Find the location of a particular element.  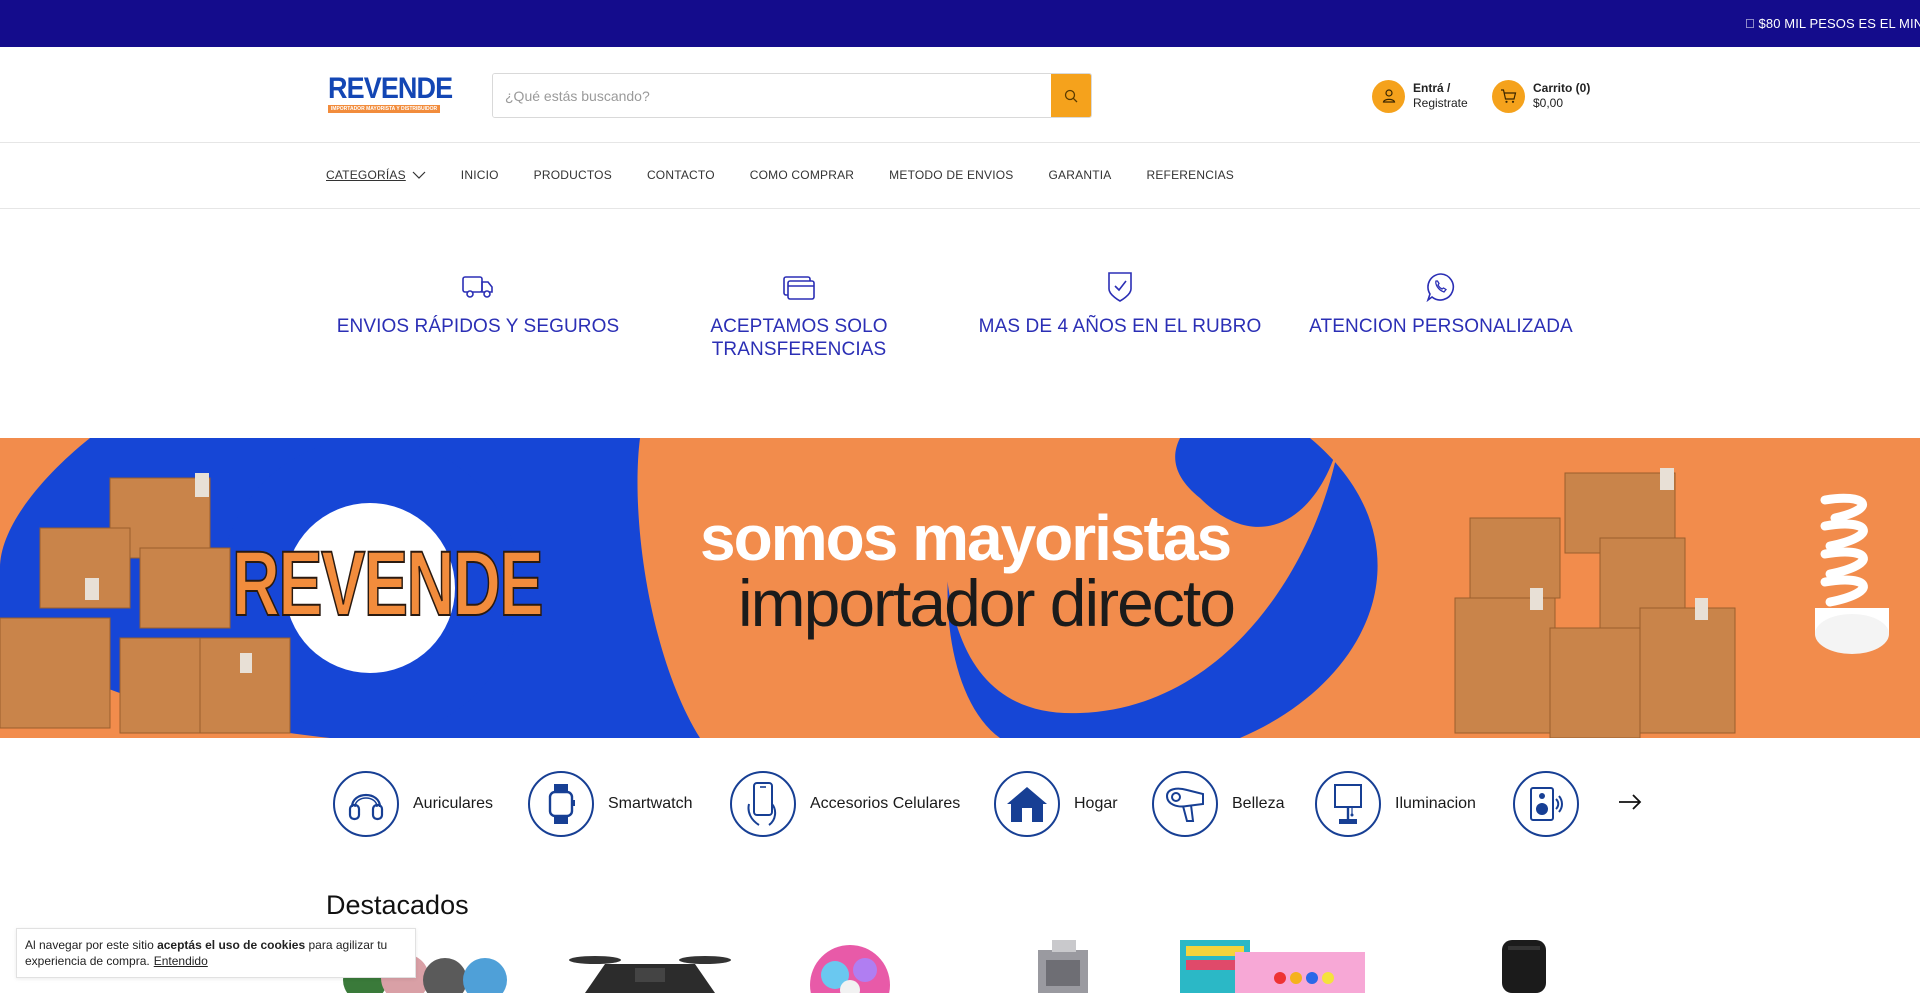

smartwatch-icon is located at coordinates (561, 804).